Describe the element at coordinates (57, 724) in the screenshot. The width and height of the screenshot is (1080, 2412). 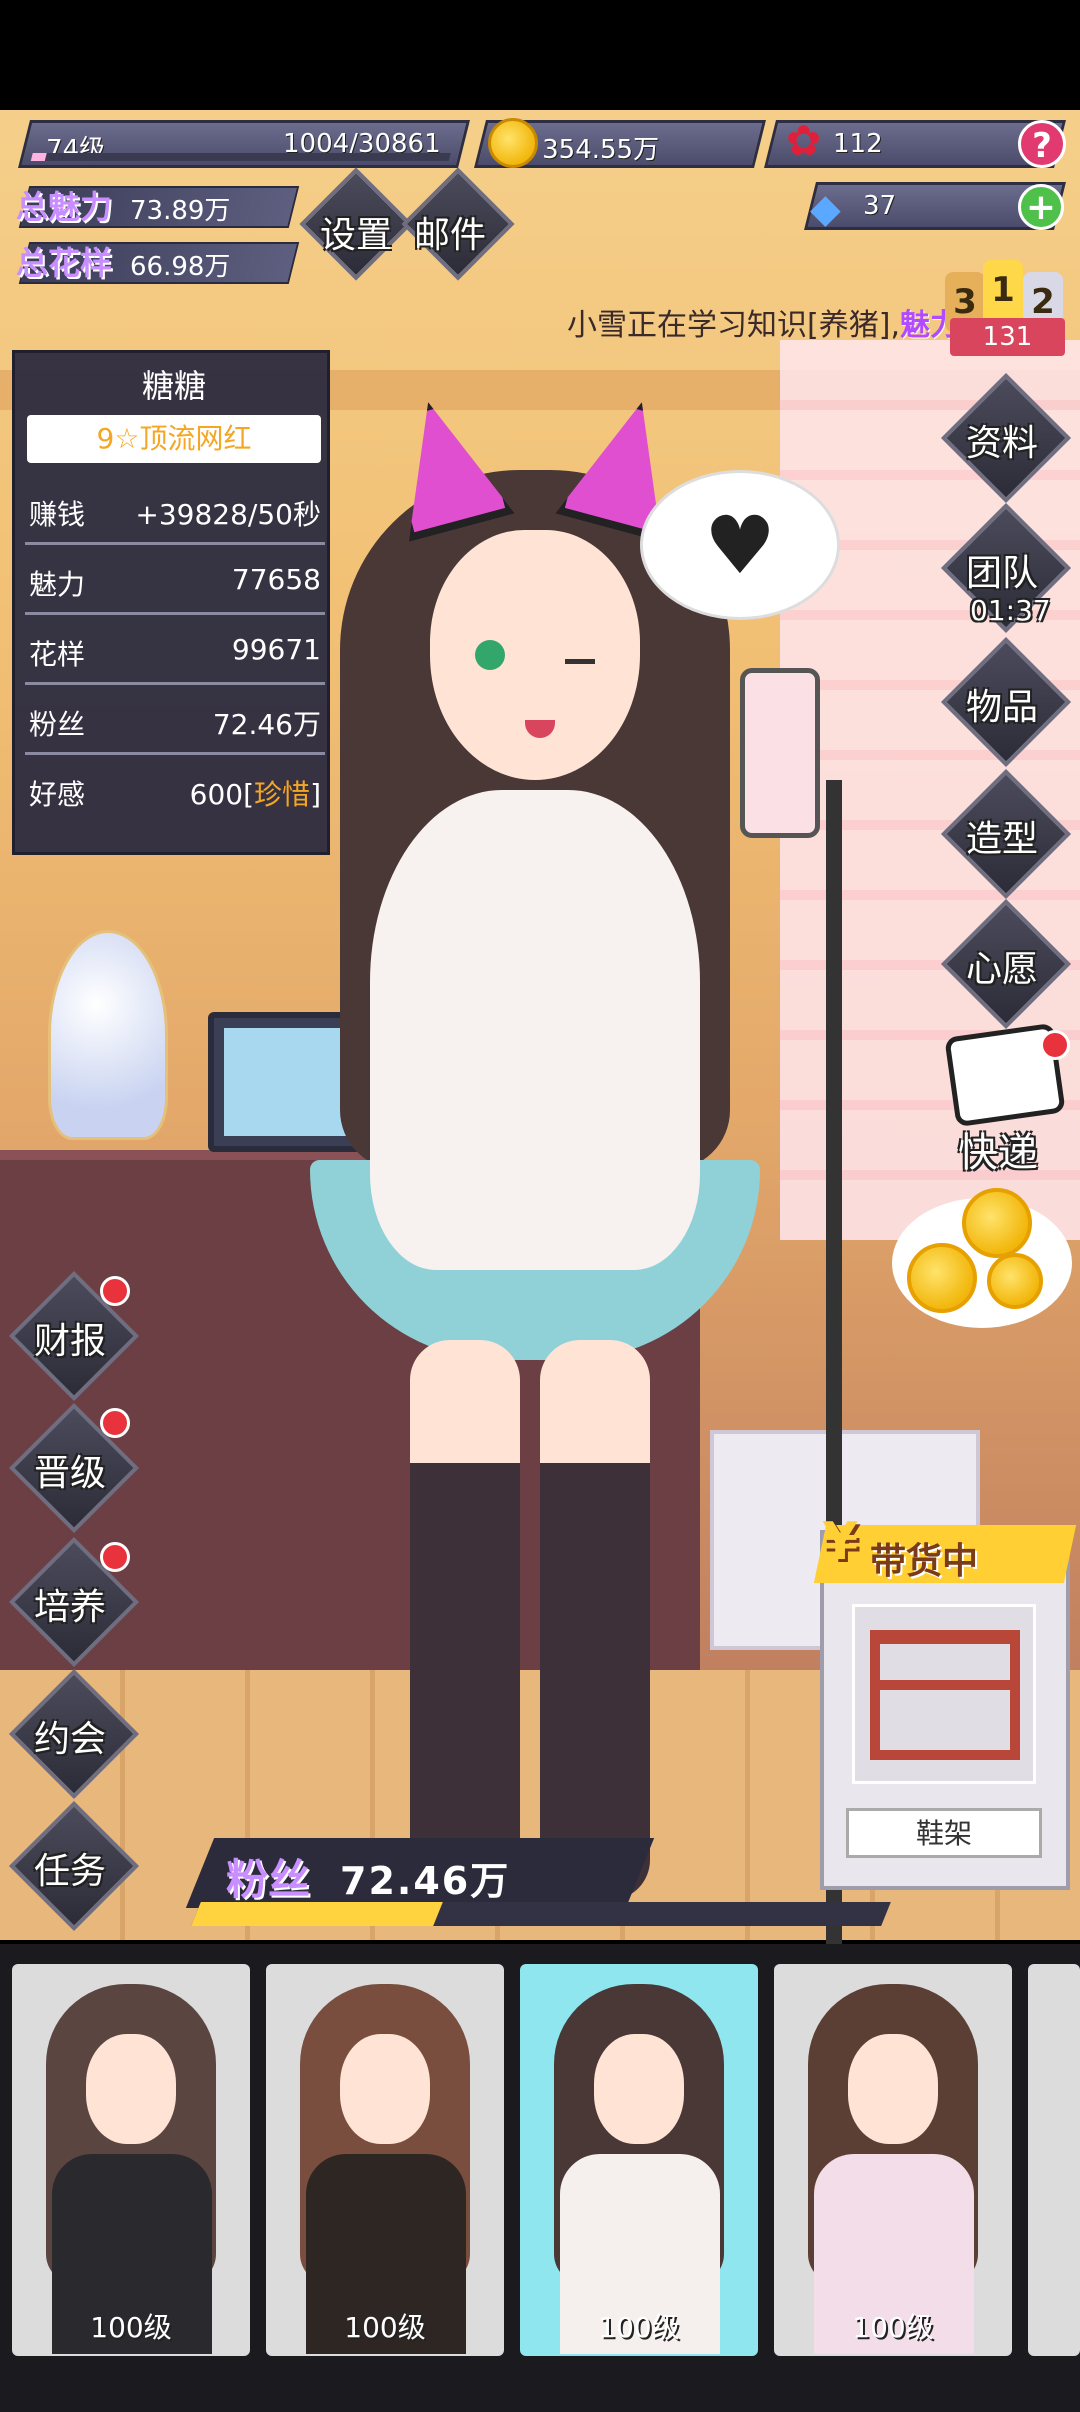
I see `info-key: 粉丝` at that location.